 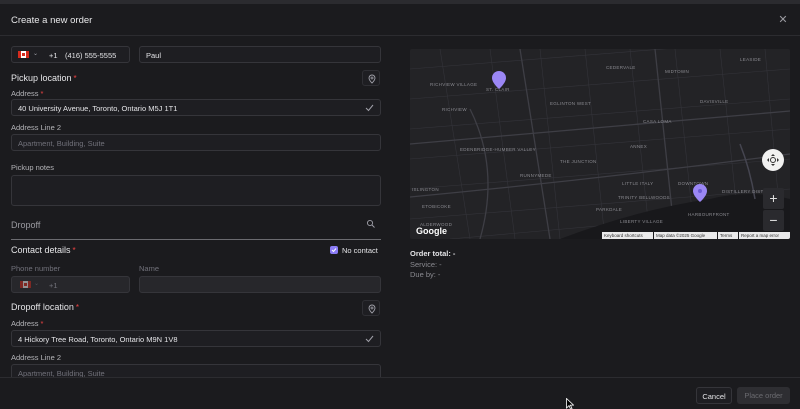 I want to click on map-label: ETOBICOKE, so click(x=436, y=206).